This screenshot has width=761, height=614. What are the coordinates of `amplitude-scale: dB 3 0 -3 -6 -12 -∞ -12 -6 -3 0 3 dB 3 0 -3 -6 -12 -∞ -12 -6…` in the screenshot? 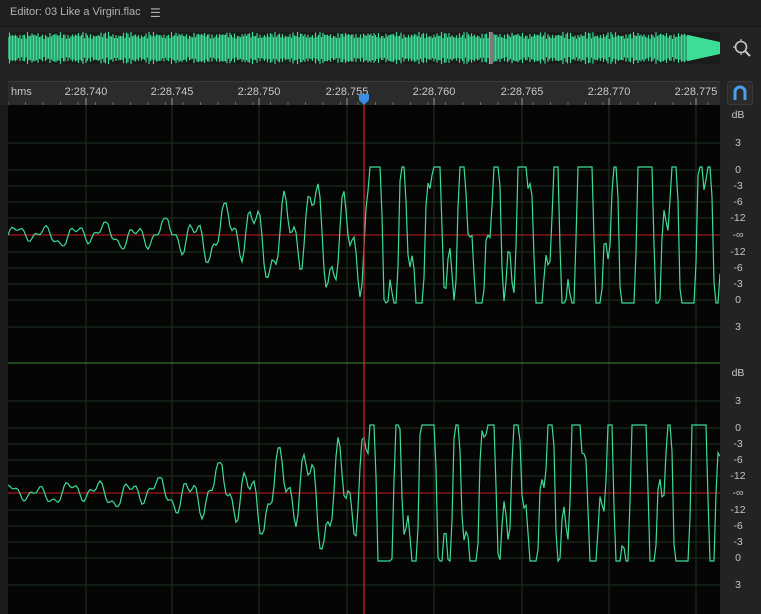 It's located at (740, 359).